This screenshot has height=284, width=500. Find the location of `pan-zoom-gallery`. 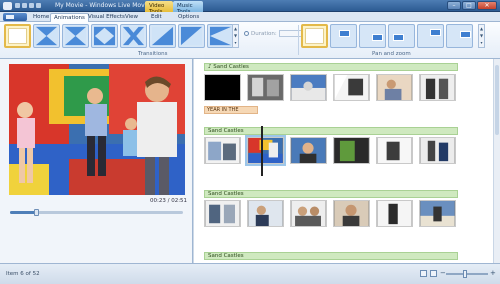

pan-zoom-gallery is located at coordinates (387, 37).